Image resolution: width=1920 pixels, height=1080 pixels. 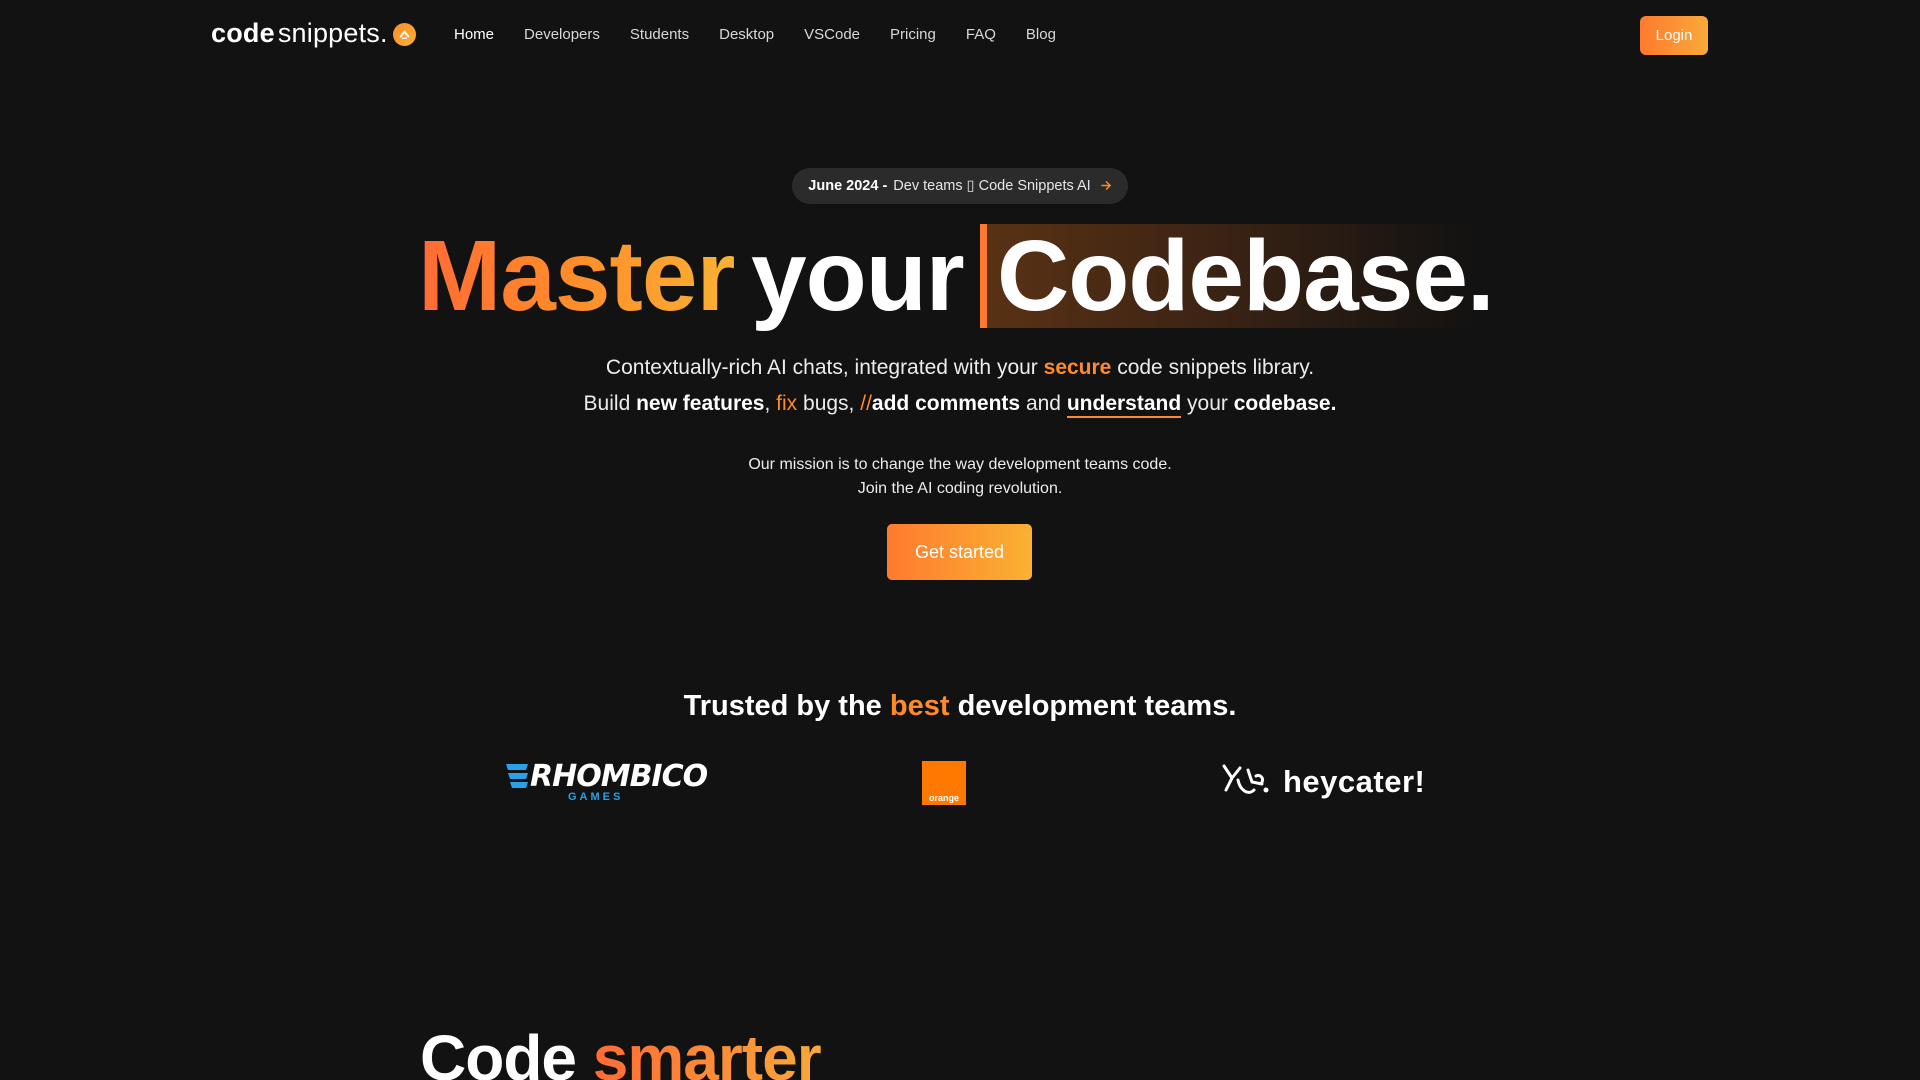 What do you see at coordinates (983, 276) in the screenshot?
I see `typing-caret` at bounding box center [983, 276].